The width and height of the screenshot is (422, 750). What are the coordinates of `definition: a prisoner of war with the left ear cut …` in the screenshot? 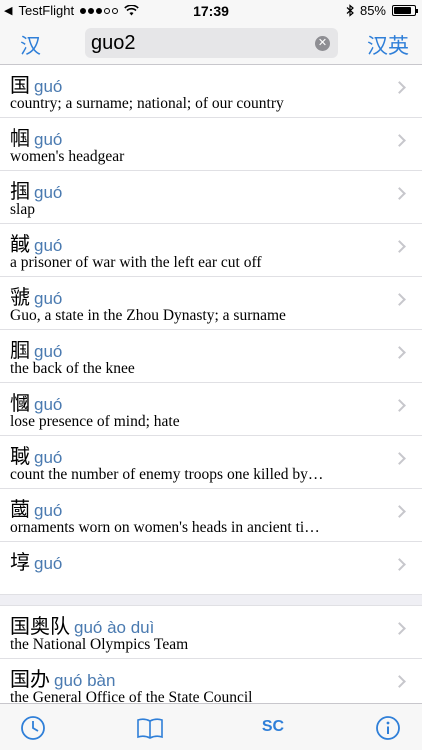 It's located at (136, 262).